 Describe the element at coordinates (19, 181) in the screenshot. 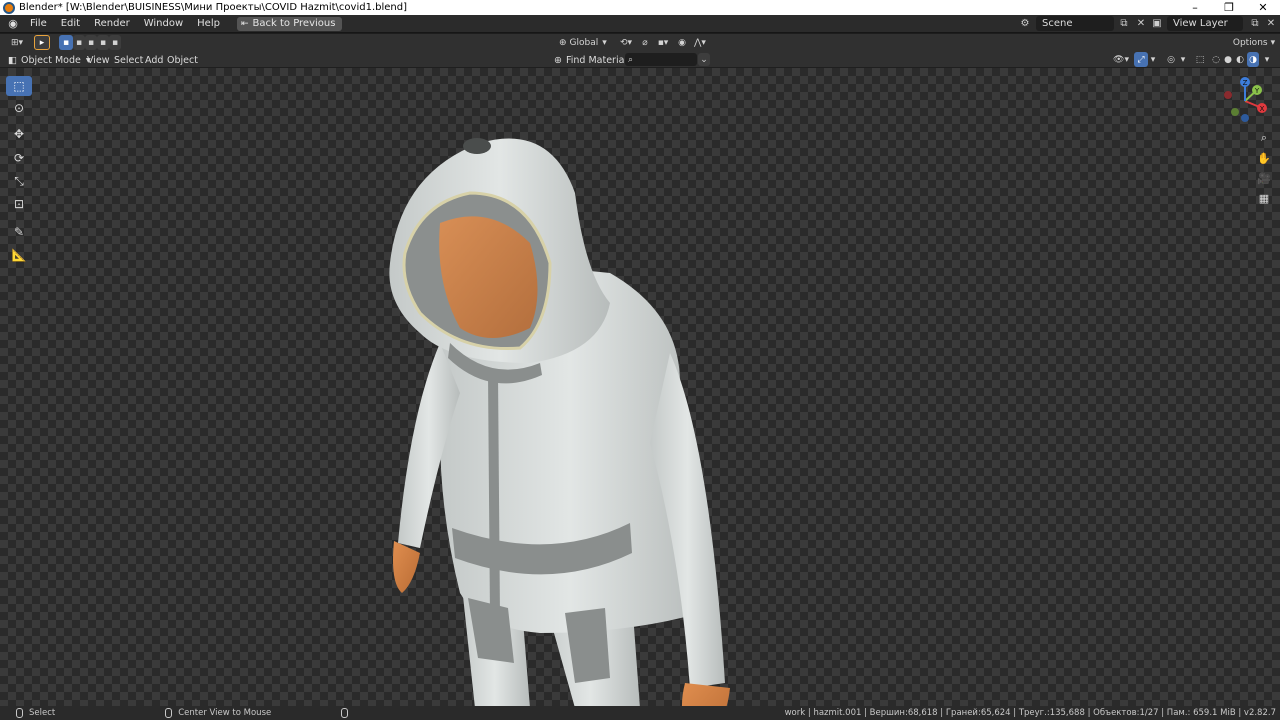

I see `scale-tool-icon: ⤡` at that location.